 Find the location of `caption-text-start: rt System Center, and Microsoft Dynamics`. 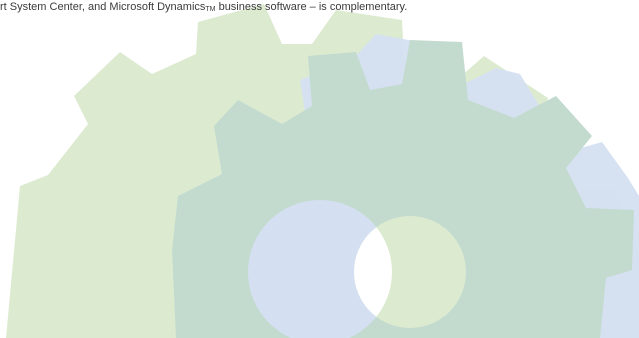

caption-text-start: rt System Center, and Microsoft Dynamics is located at coordinates (103, 7).